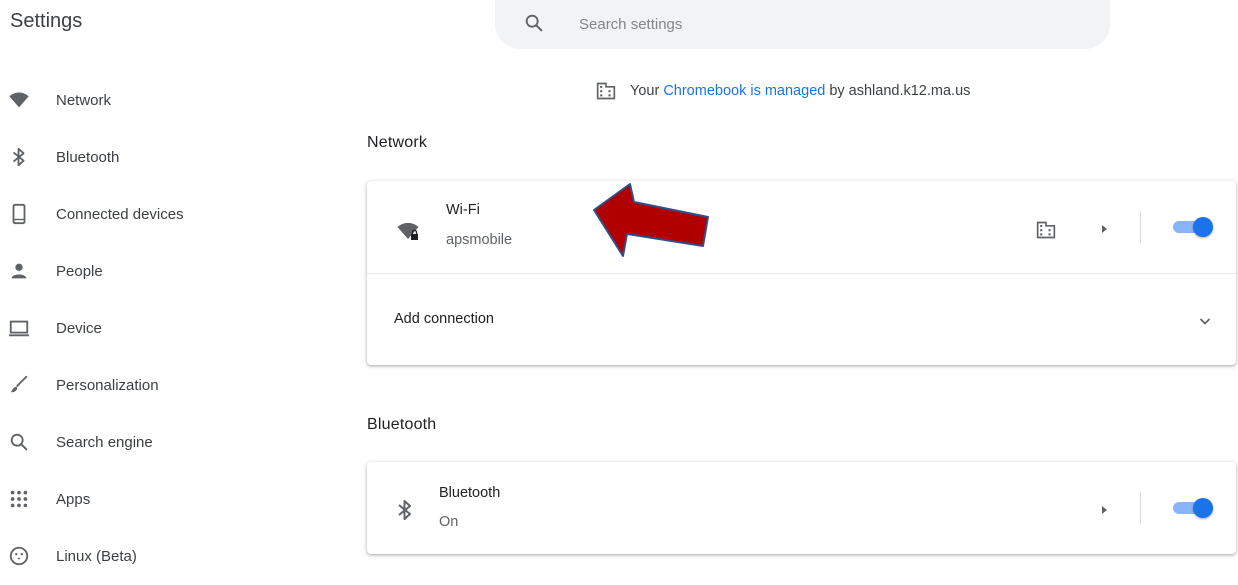 This screenshot has width=1238, height=585. What do you see at coordinates (79, 271) in the screenshot?
I see `sidebar-item-label: People` at bounding box center [79, 271].